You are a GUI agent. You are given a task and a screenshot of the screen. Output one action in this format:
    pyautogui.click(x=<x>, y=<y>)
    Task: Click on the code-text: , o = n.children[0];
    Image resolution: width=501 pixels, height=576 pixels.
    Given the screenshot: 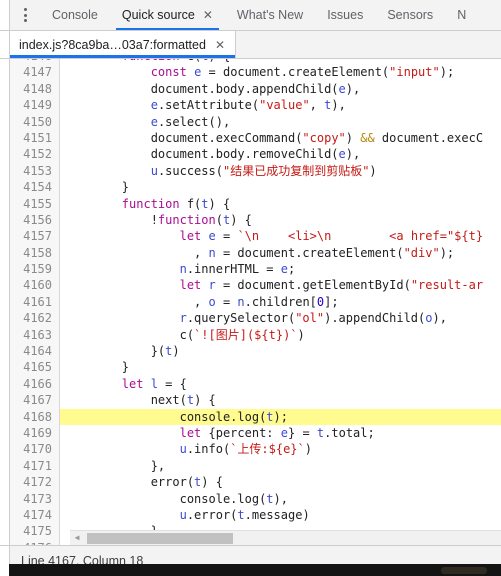 What is the action you would take?
    pyautogui.click(x=280, y=302)
    